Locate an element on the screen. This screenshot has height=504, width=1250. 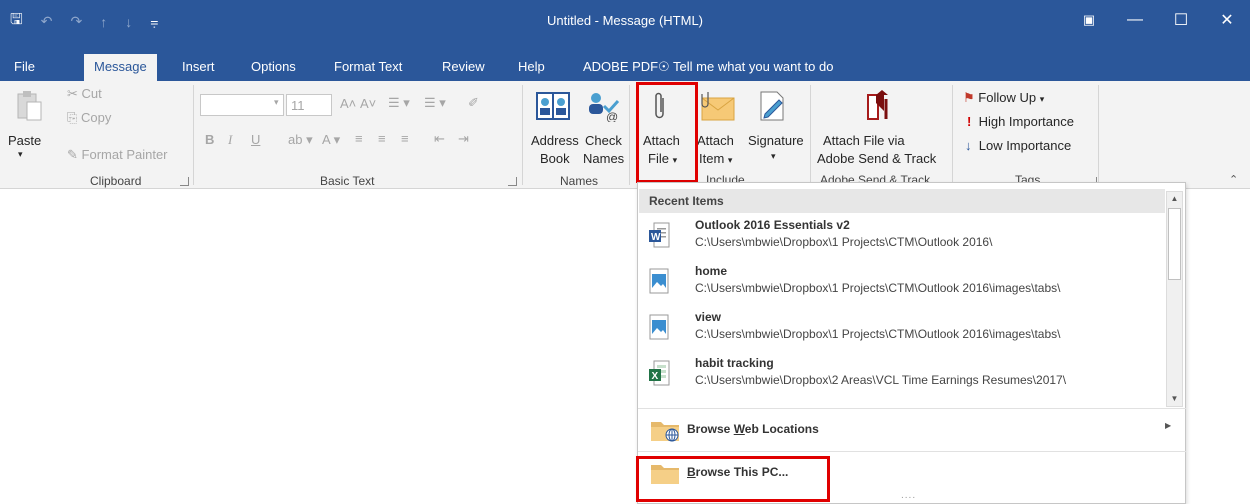
underline-button: U is located at coordinates (255, 139).